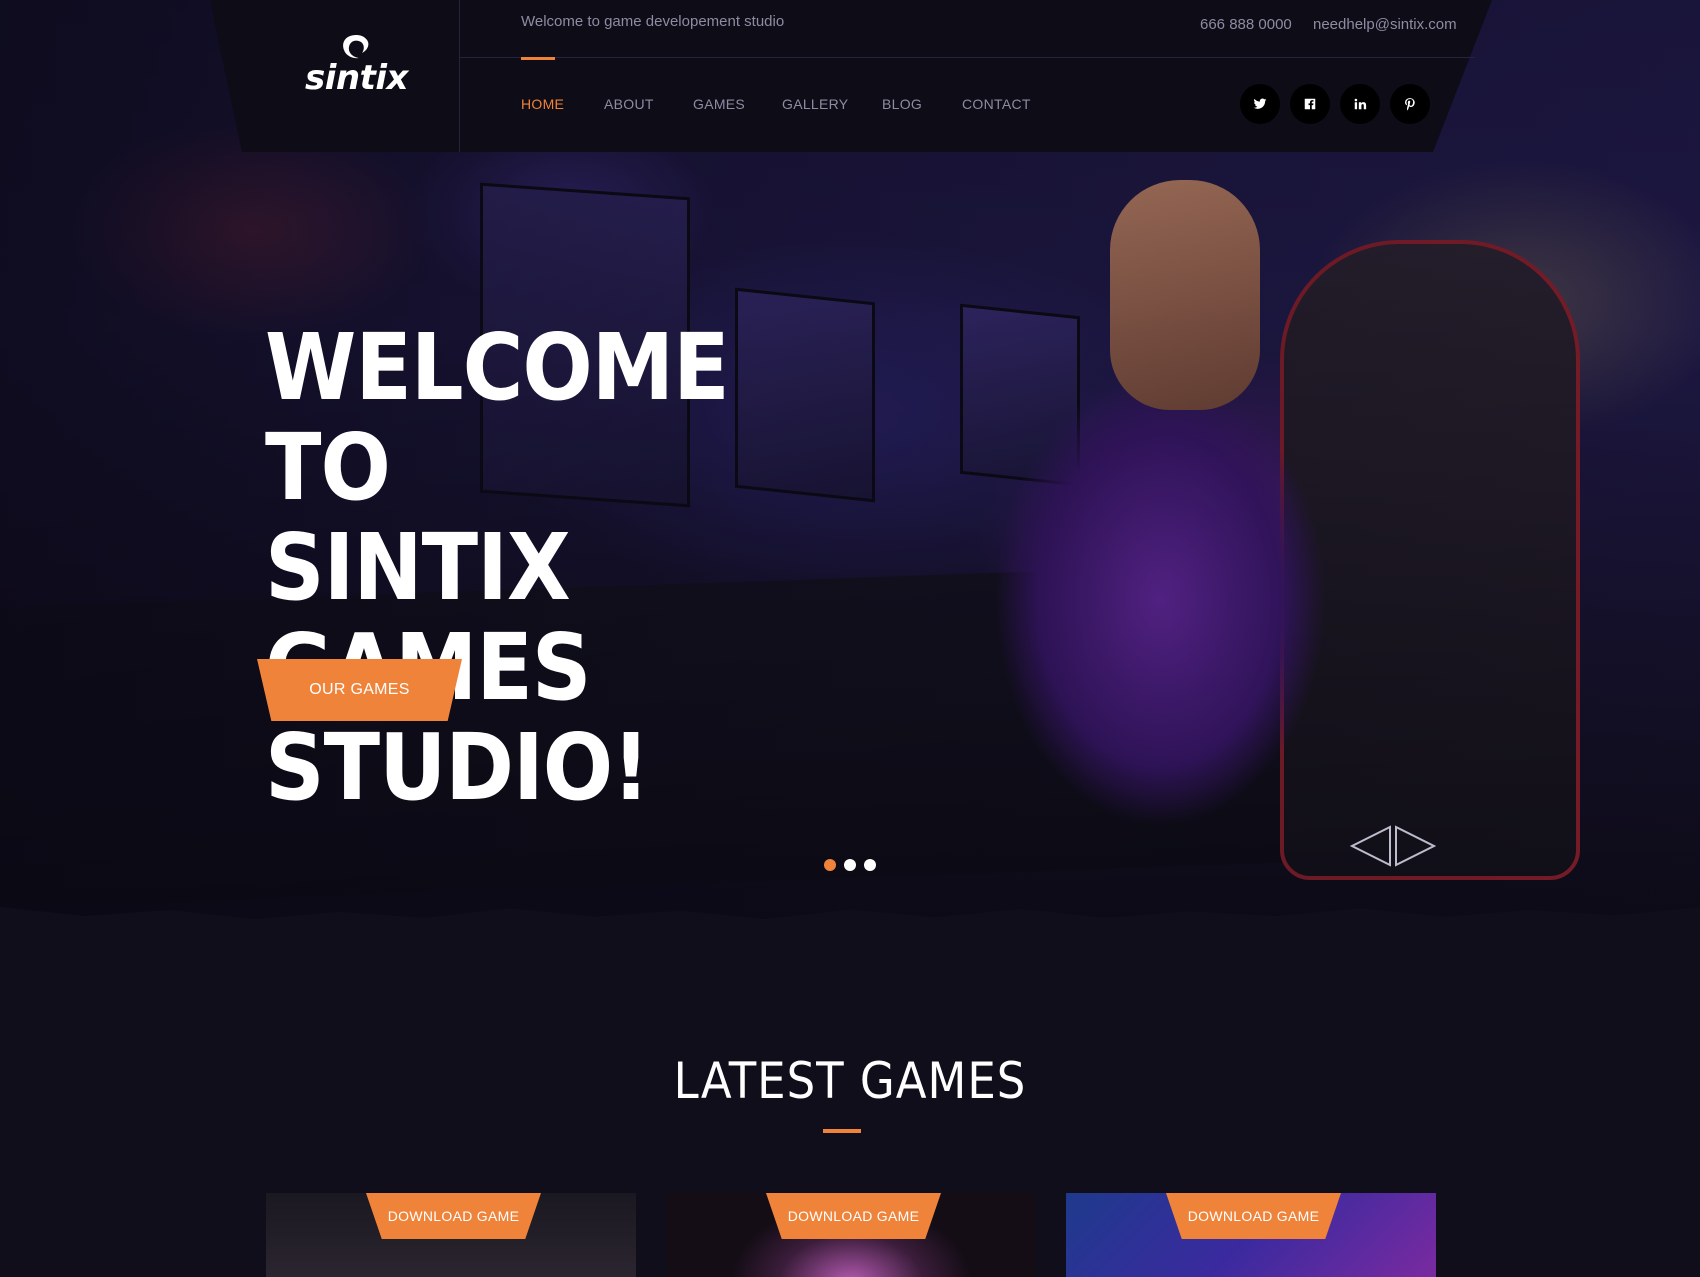  I want to click on logo-text: sintix, so click(356, 78).